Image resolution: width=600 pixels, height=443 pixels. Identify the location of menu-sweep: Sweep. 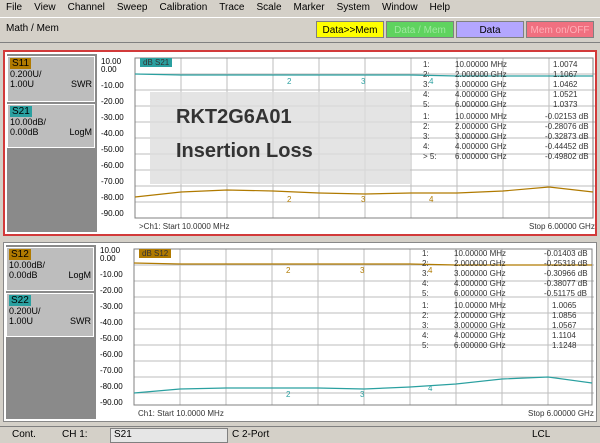
(132, 8).